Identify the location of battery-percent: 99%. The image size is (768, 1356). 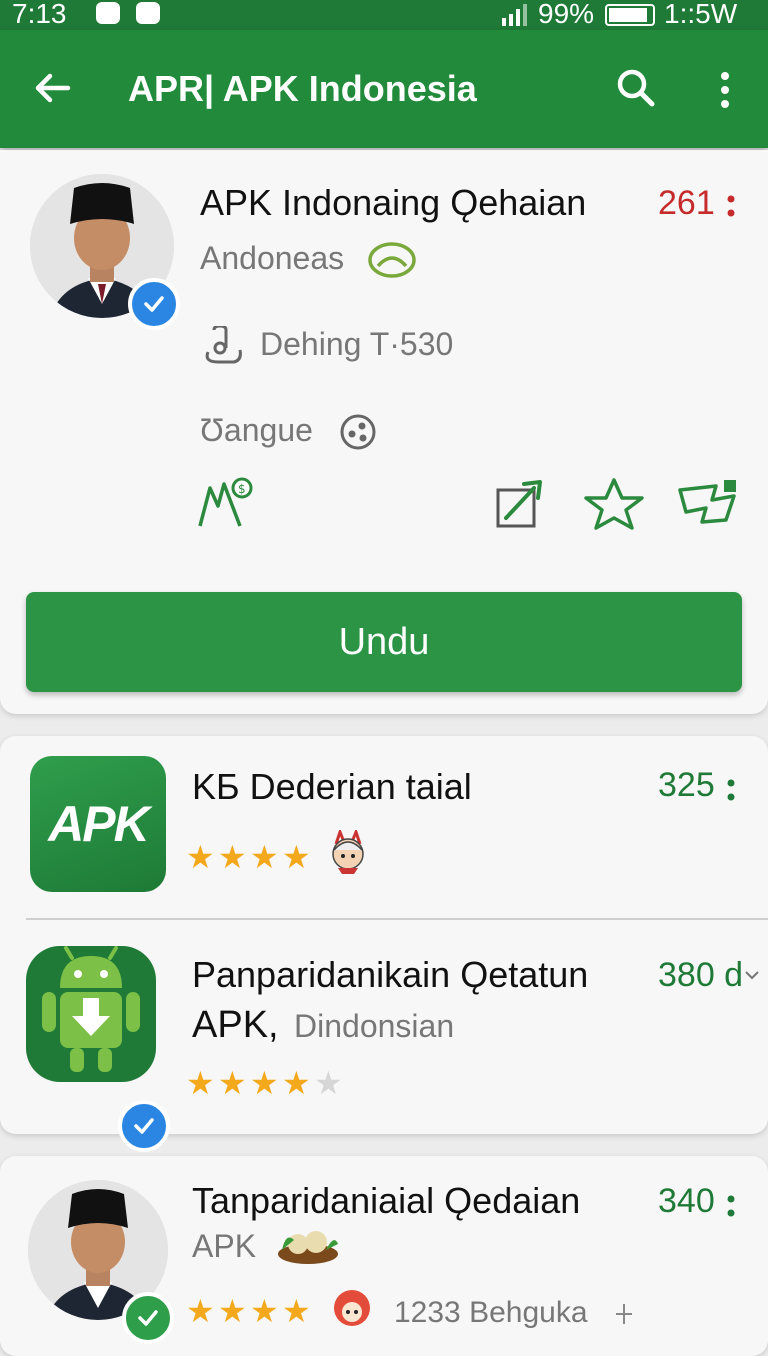
(566, 14).